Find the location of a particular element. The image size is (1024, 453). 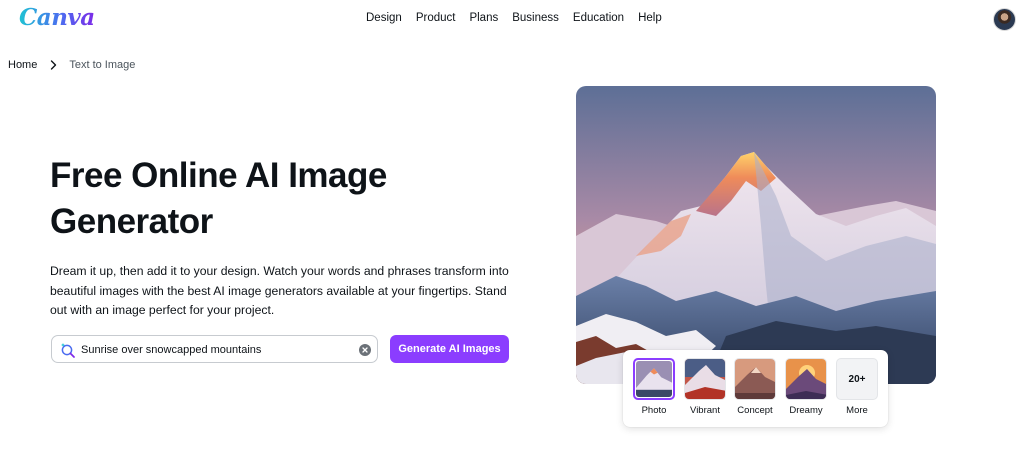

style-dreamy-label: Dreamy is located at coordinates (806, 410).